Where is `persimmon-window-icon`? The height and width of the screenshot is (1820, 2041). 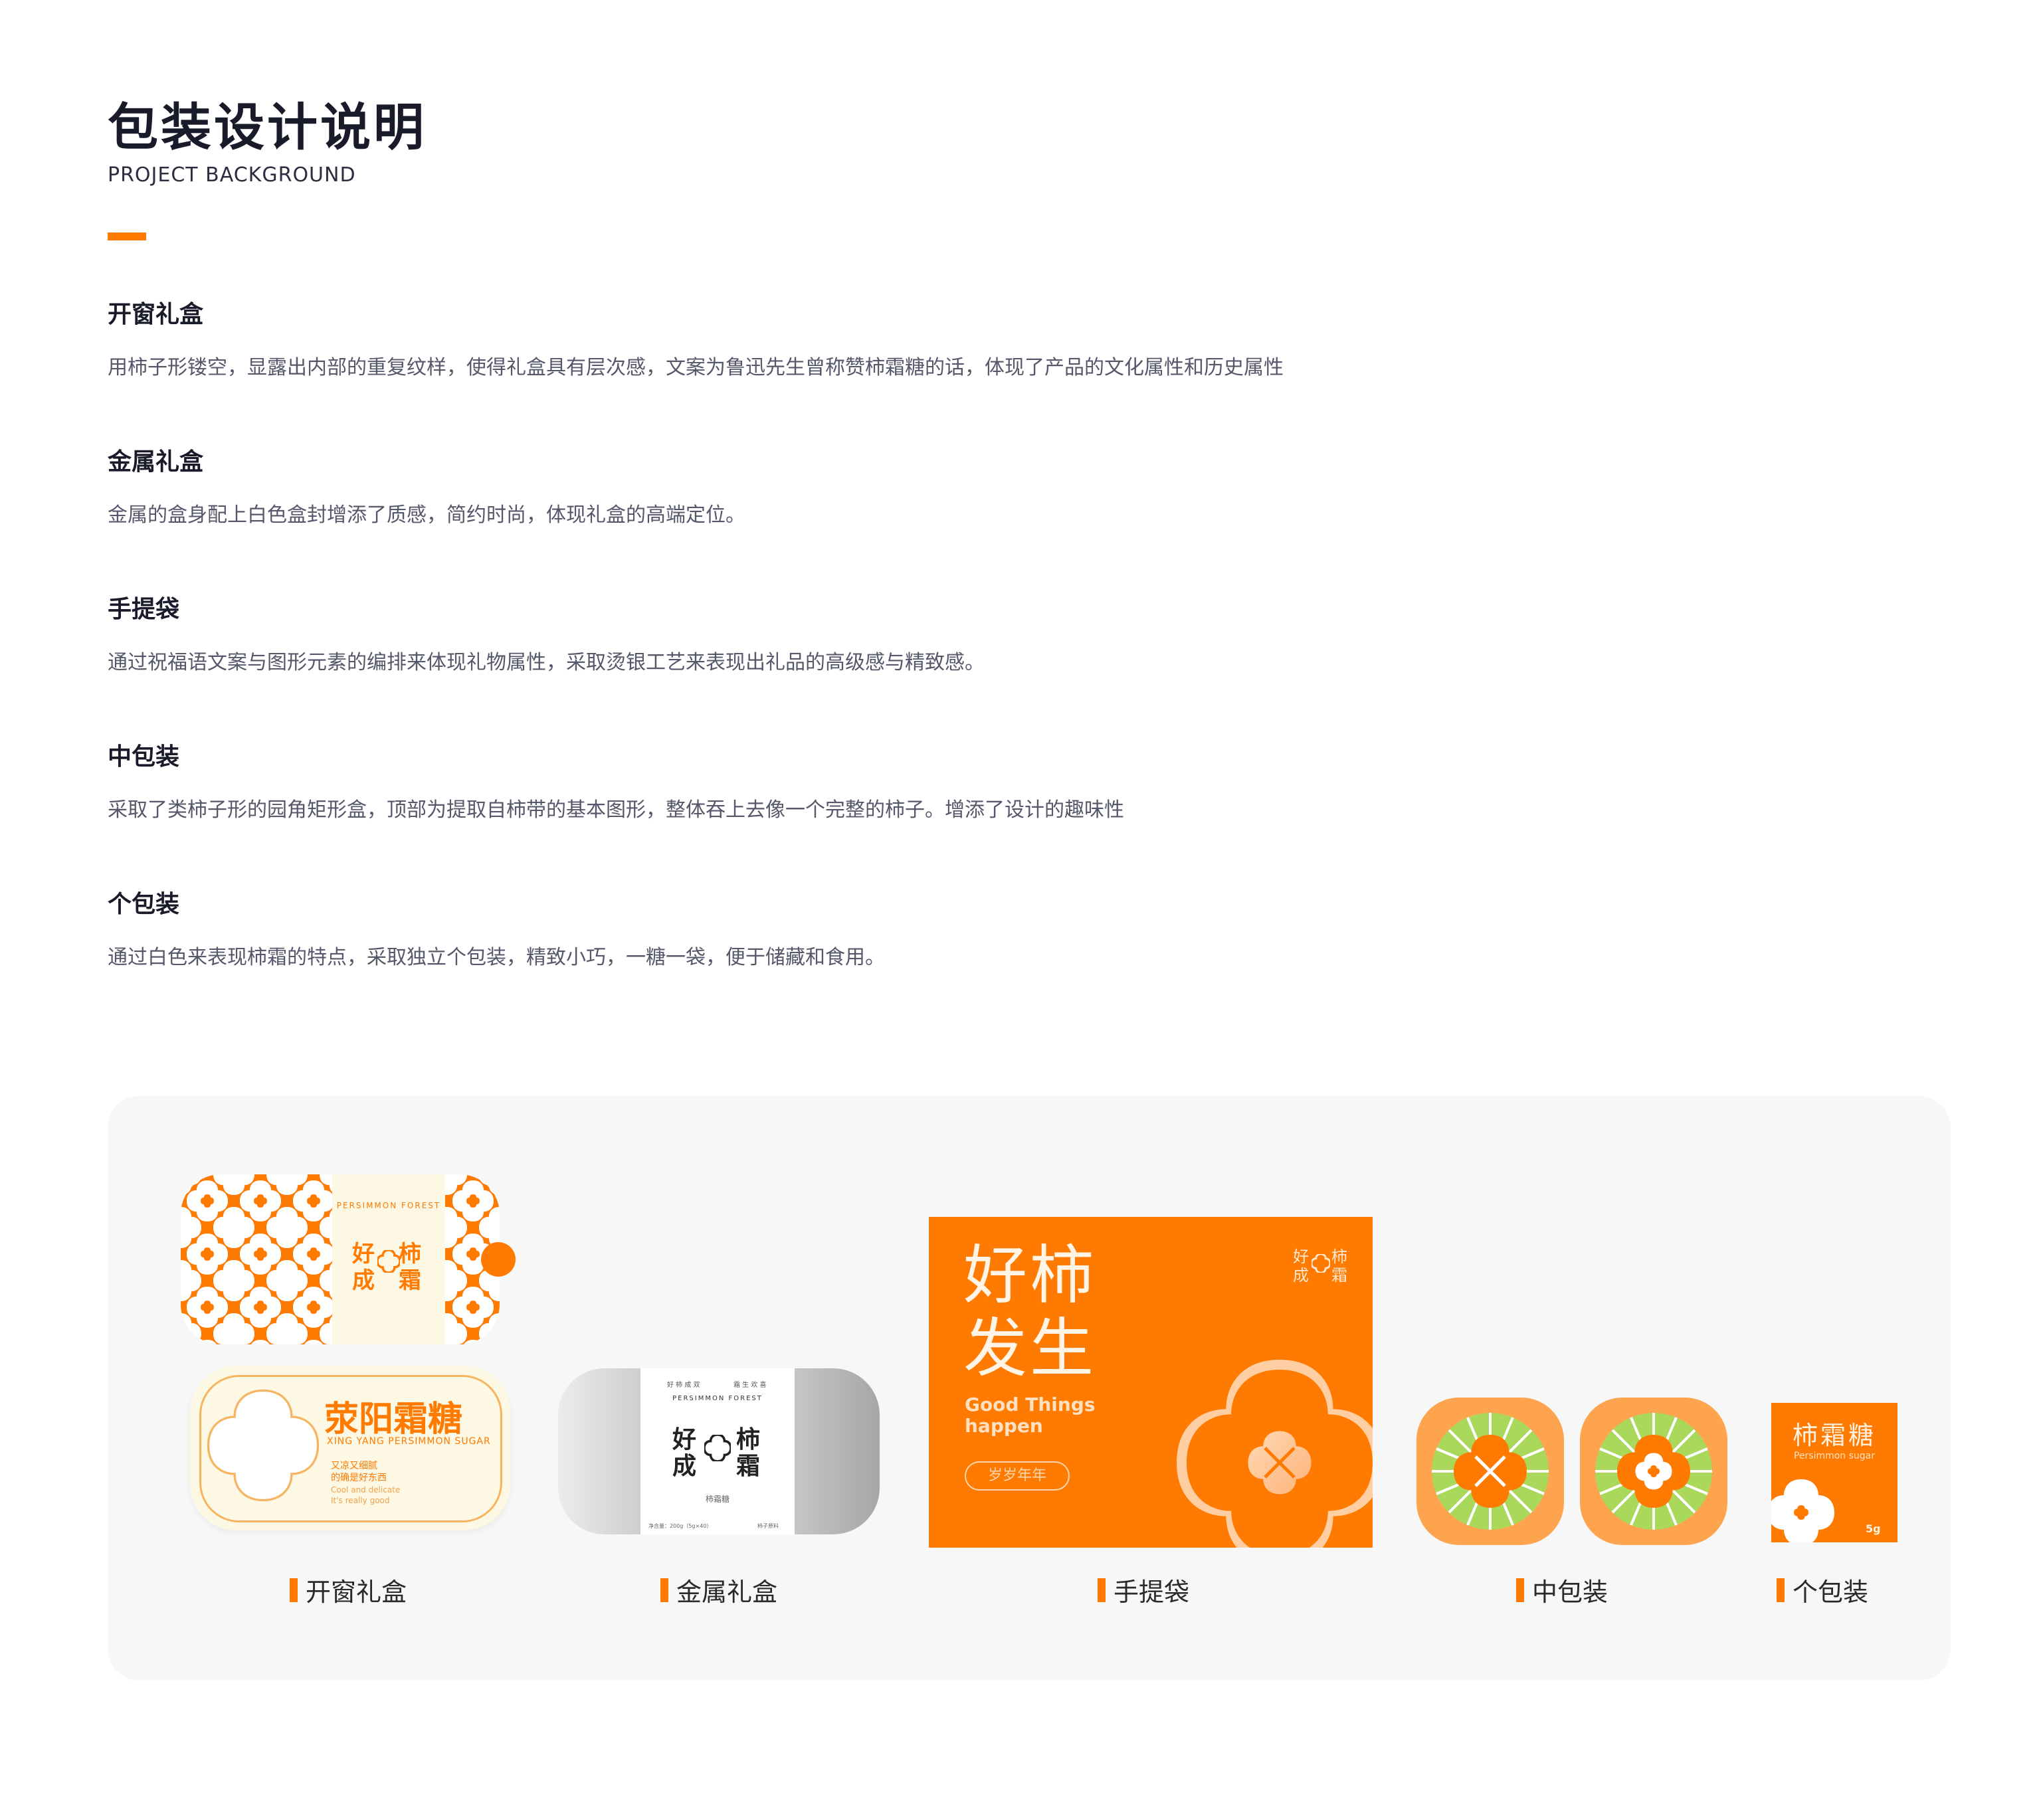
persimmon-window-icon is located at coordinates (263, 1445).